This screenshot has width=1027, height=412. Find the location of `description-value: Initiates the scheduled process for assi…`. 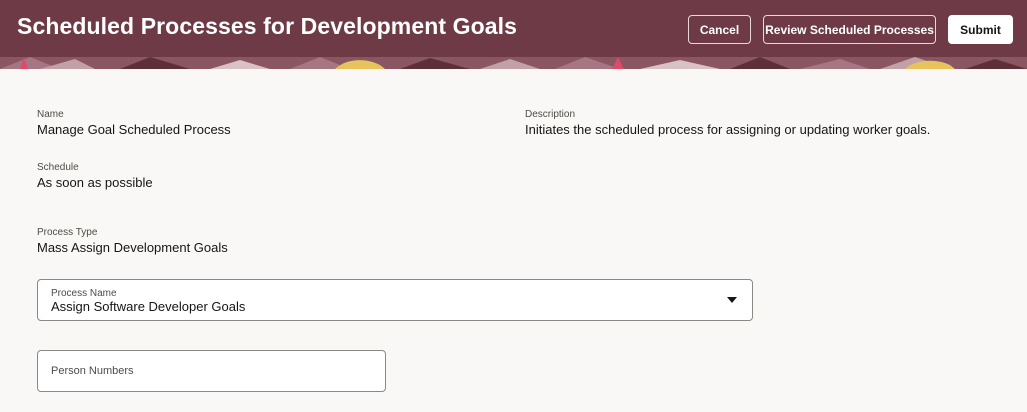

description-value: Initiates the scheduled process for assi… is located at coordinates (728, 129).